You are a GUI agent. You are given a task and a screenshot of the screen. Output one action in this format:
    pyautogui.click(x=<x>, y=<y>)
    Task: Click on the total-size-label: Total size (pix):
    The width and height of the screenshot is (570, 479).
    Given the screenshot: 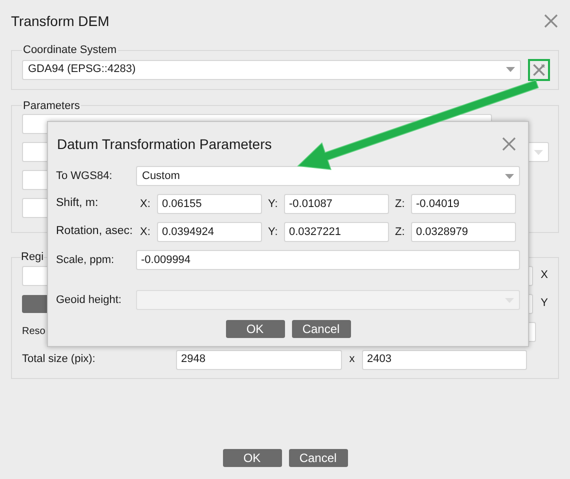 What is the action you would take?
    pyautogui.click(x=59, y=360)
    